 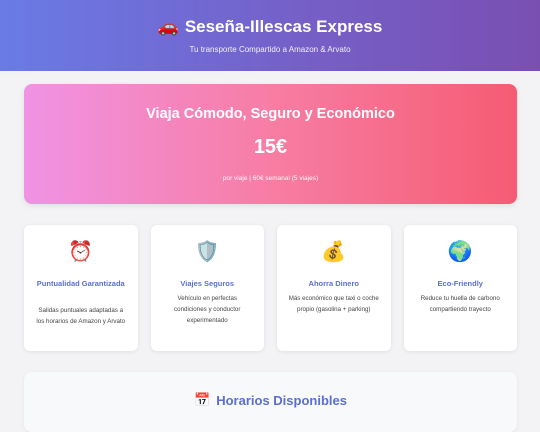 I want to click on feature-title: Viajes Seguros, so click(x=207, y=283).